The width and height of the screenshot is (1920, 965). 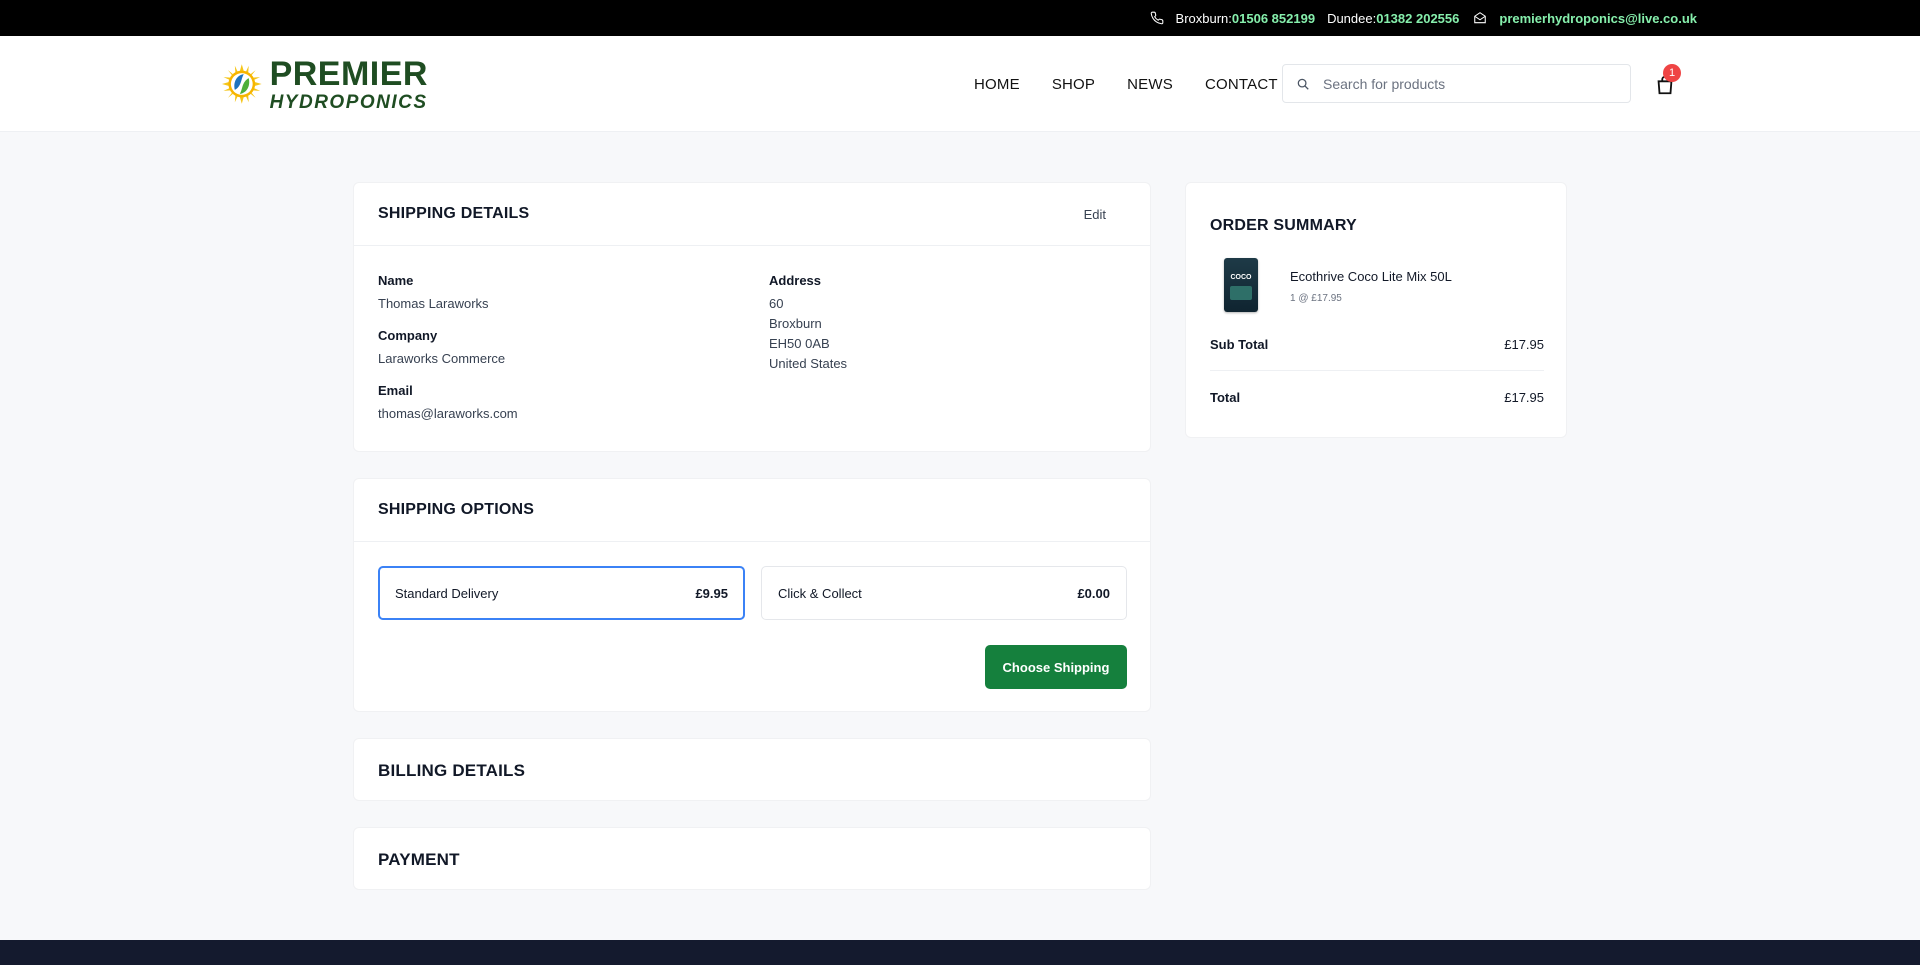 What do you see at coordinates (442, 358) in the screenshot?
I see `company-value: Laraworks Commerce` at bounding box center [442, 358].